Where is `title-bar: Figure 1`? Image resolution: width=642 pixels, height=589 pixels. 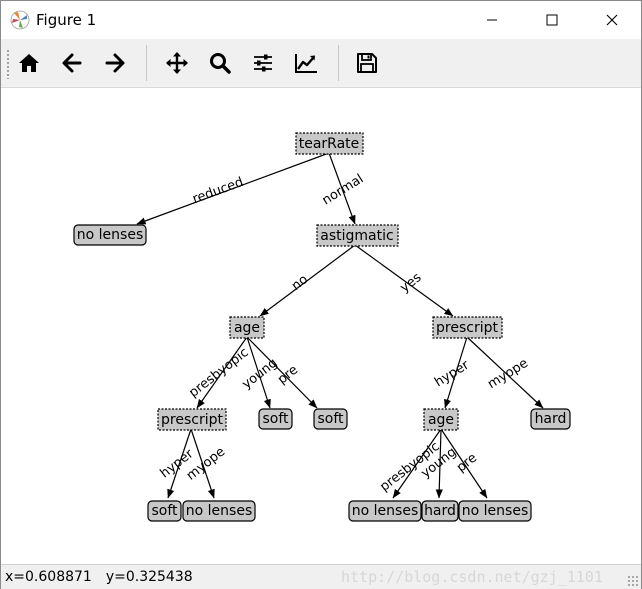
title-bar: Figure 1 is located at coordinates (321, 20).